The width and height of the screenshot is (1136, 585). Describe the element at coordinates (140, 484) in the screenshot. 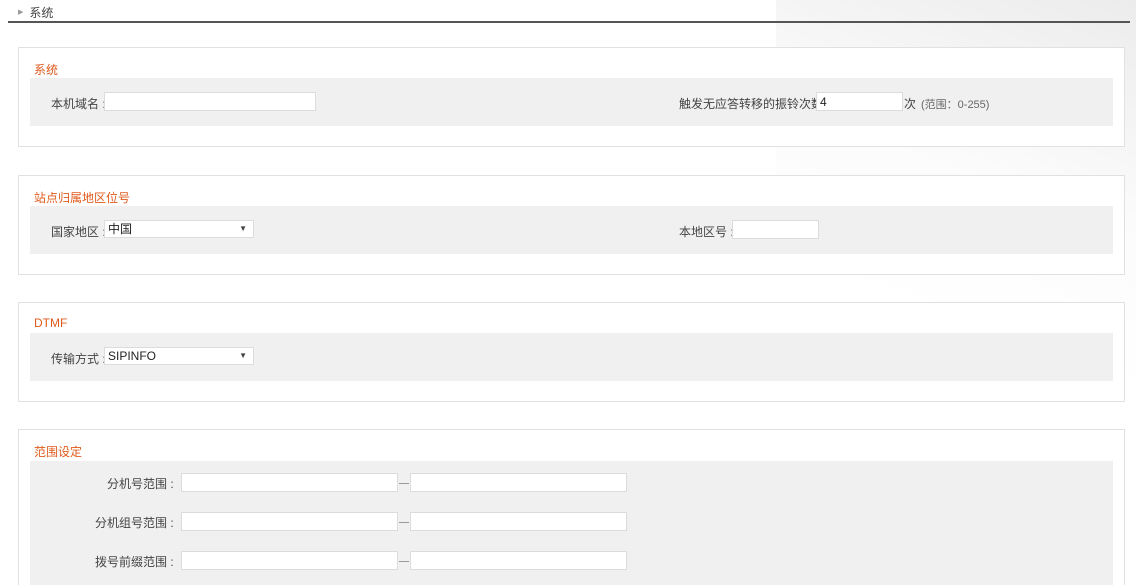

I see `ext-range-label: 分机号范围 :` at that location.